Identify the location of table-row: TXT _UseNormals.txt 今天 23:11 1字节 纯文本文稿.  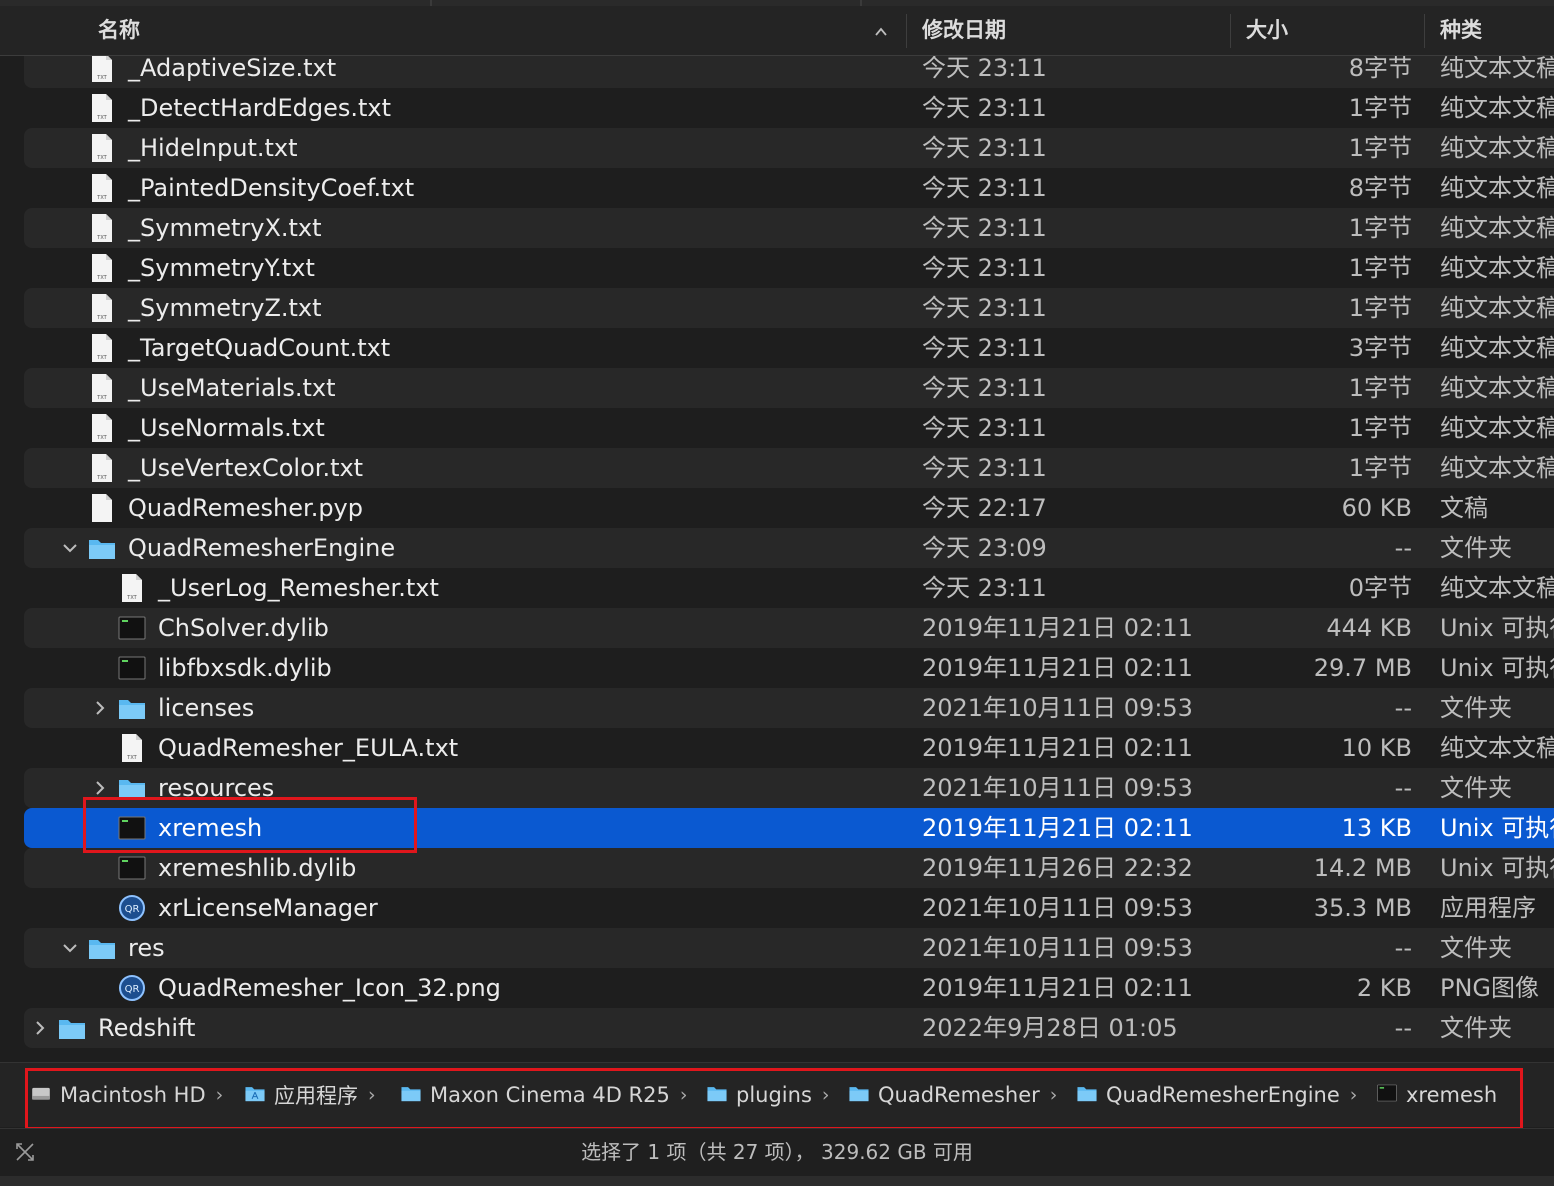
(777, 428).